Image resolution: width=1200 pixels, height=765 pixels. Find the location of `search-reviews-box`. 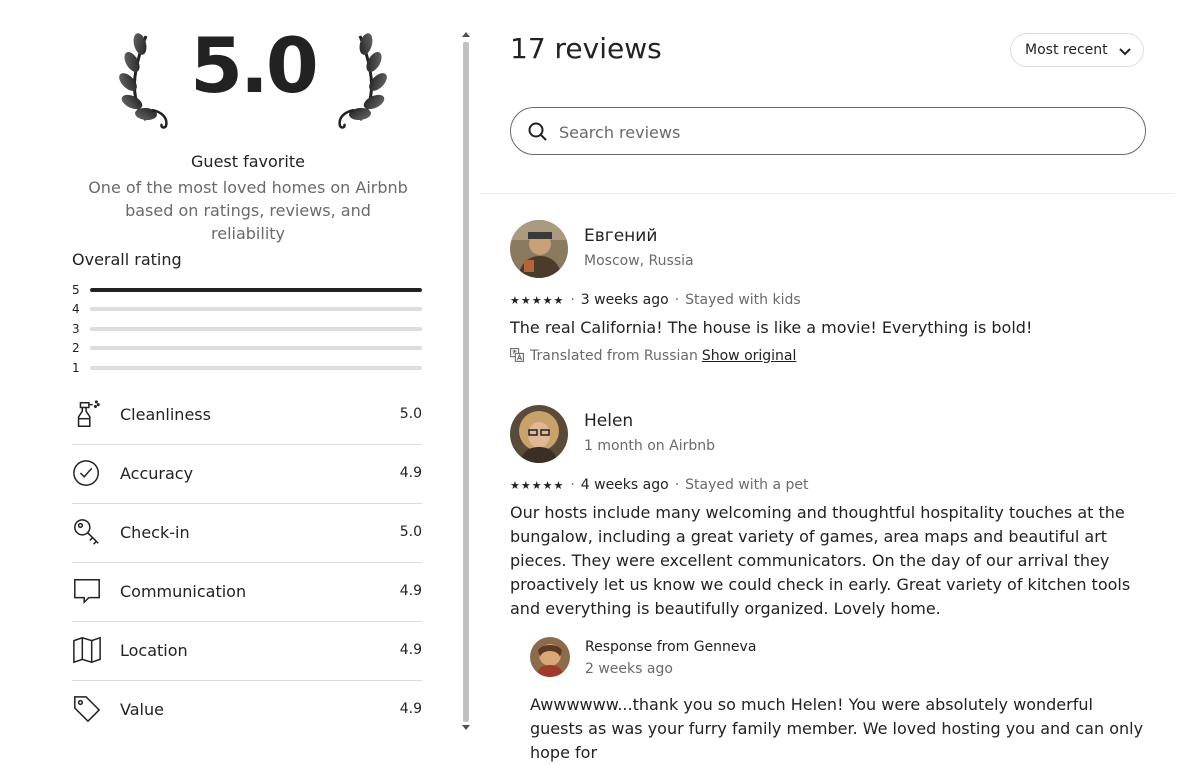

search-reviews-box is located at coordinates (828, 131).